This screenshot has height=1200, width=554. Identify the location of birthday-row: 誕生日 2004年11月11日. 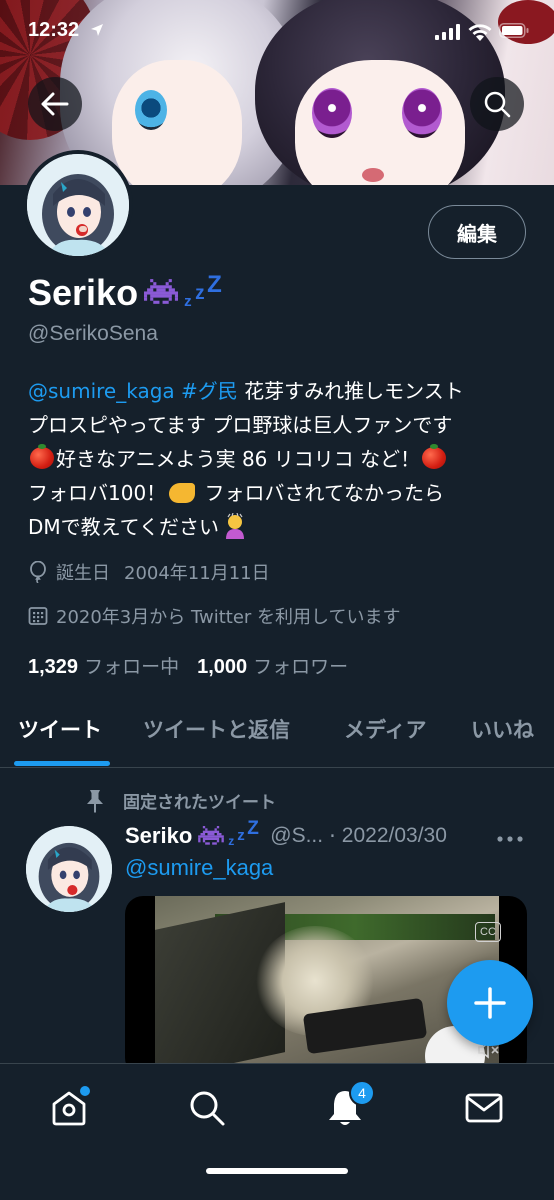
(149, 572).